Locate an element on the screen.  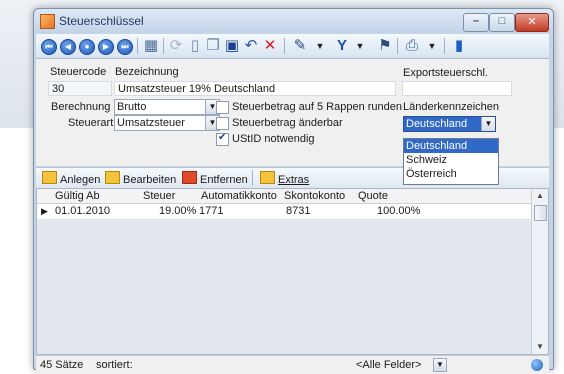
print-icon: ⎙ is located at coordinates (412, 46).